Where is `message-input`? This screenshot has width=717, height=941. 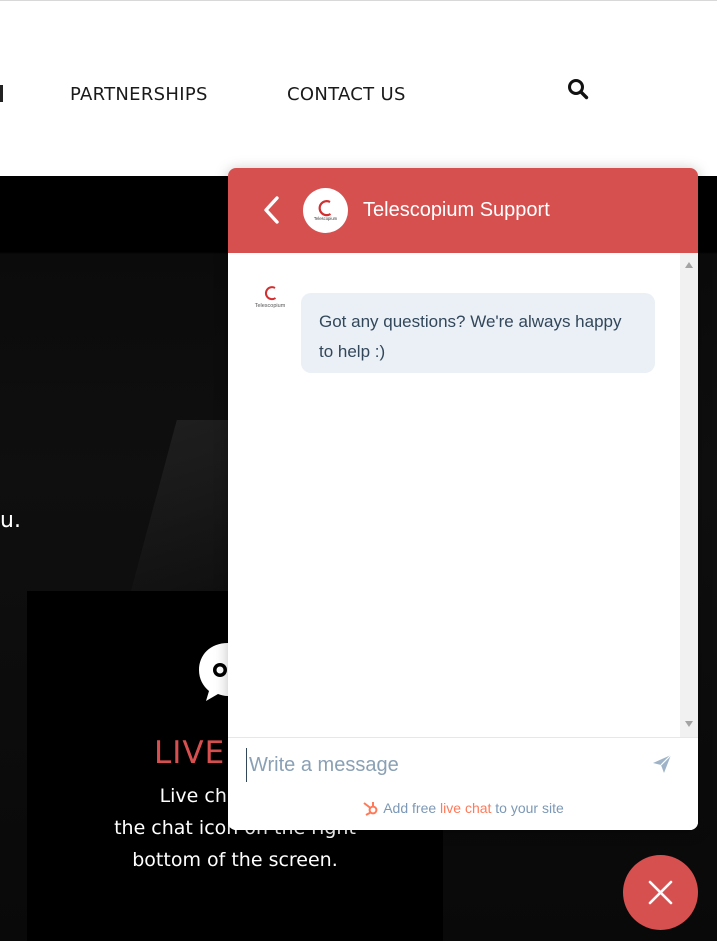
message-input is located at coordinates (438, 765).